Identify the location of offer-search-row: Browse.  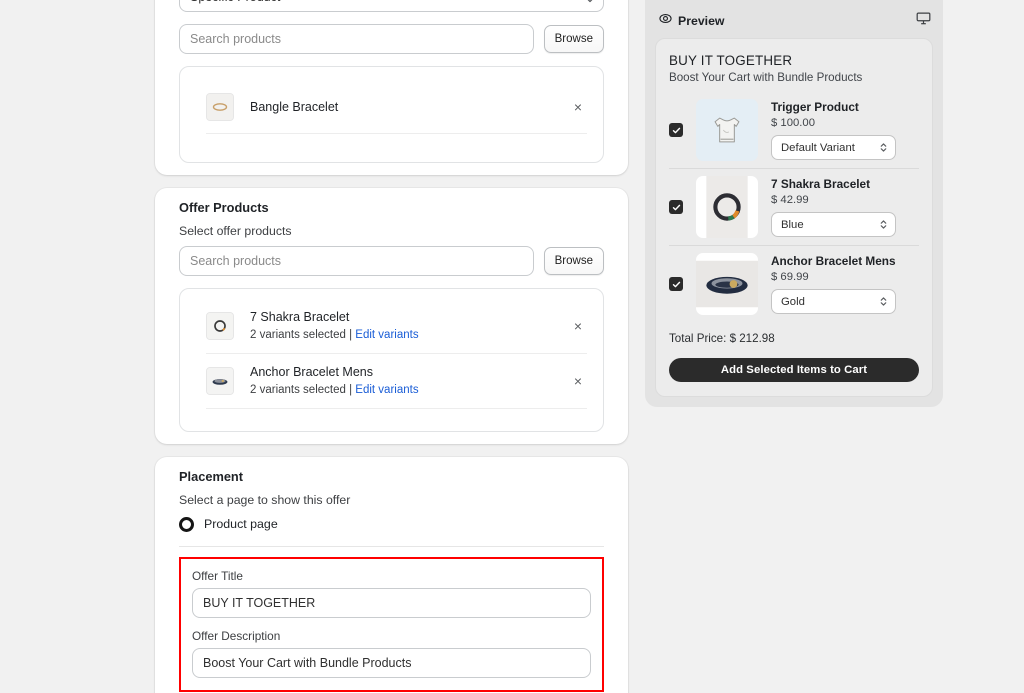
(391, 261).